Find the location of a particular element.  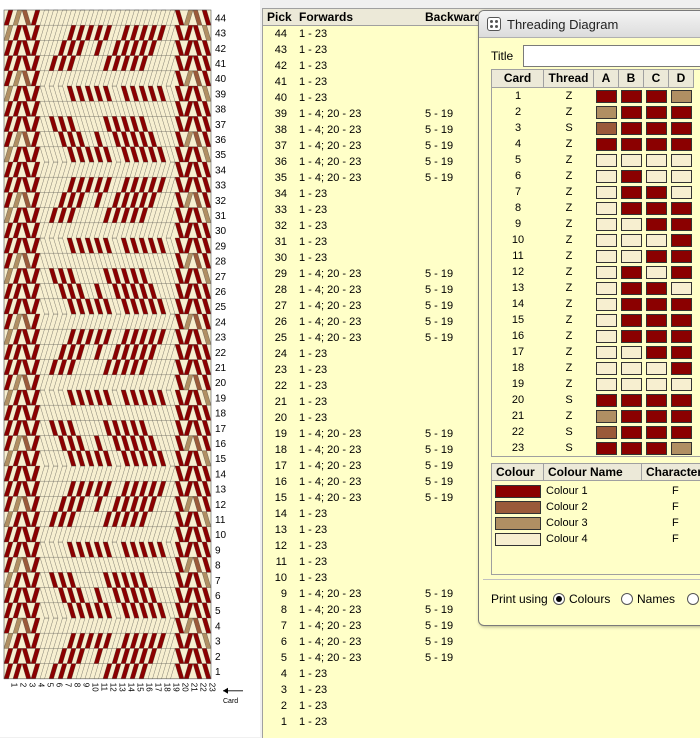

pick-row: 5 1 - 4; 20 - 23 5 - 19 is located at coordinates (481, 659).